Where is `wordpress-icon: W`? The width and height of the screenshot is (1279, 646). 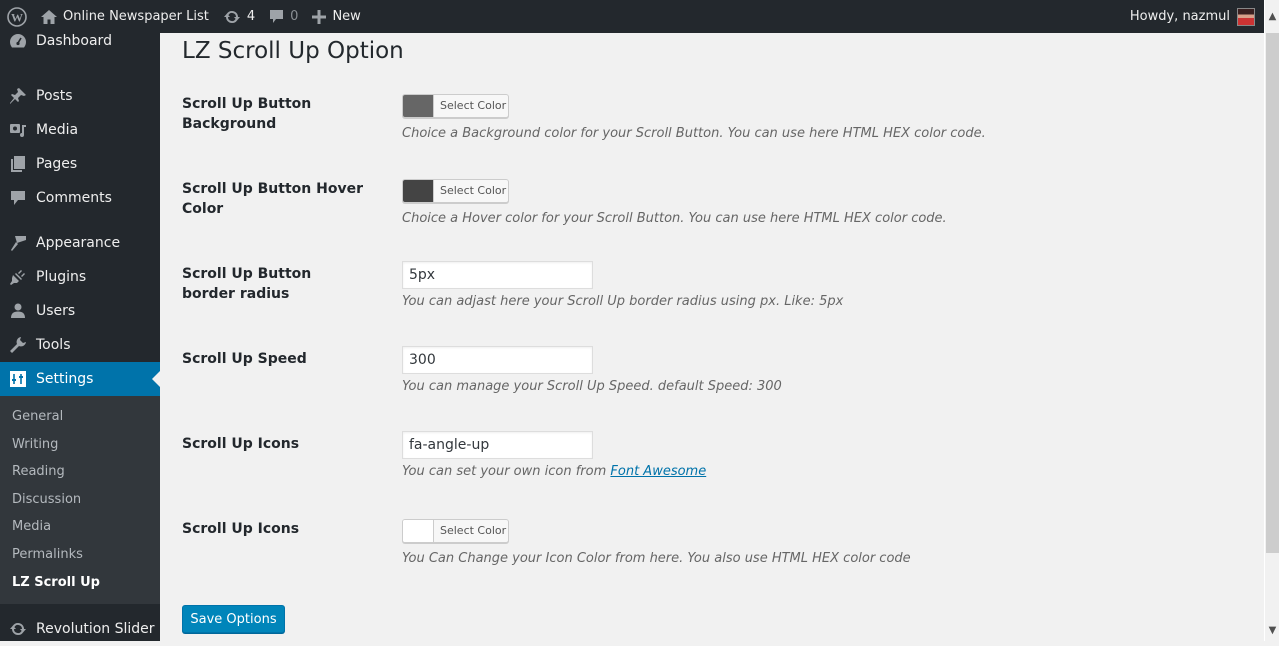
wordpress-icon: W is located at coordinates (17, 16).